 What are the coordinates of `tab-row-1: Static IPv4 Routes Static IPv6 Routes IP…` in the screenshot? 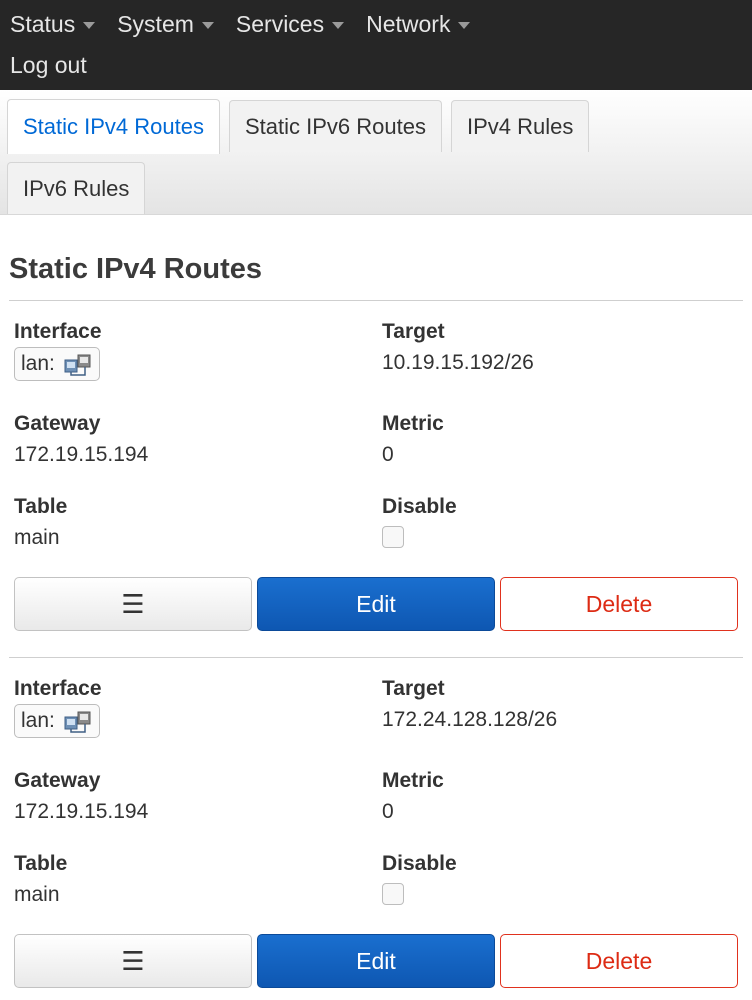 It's located at (376, 126).